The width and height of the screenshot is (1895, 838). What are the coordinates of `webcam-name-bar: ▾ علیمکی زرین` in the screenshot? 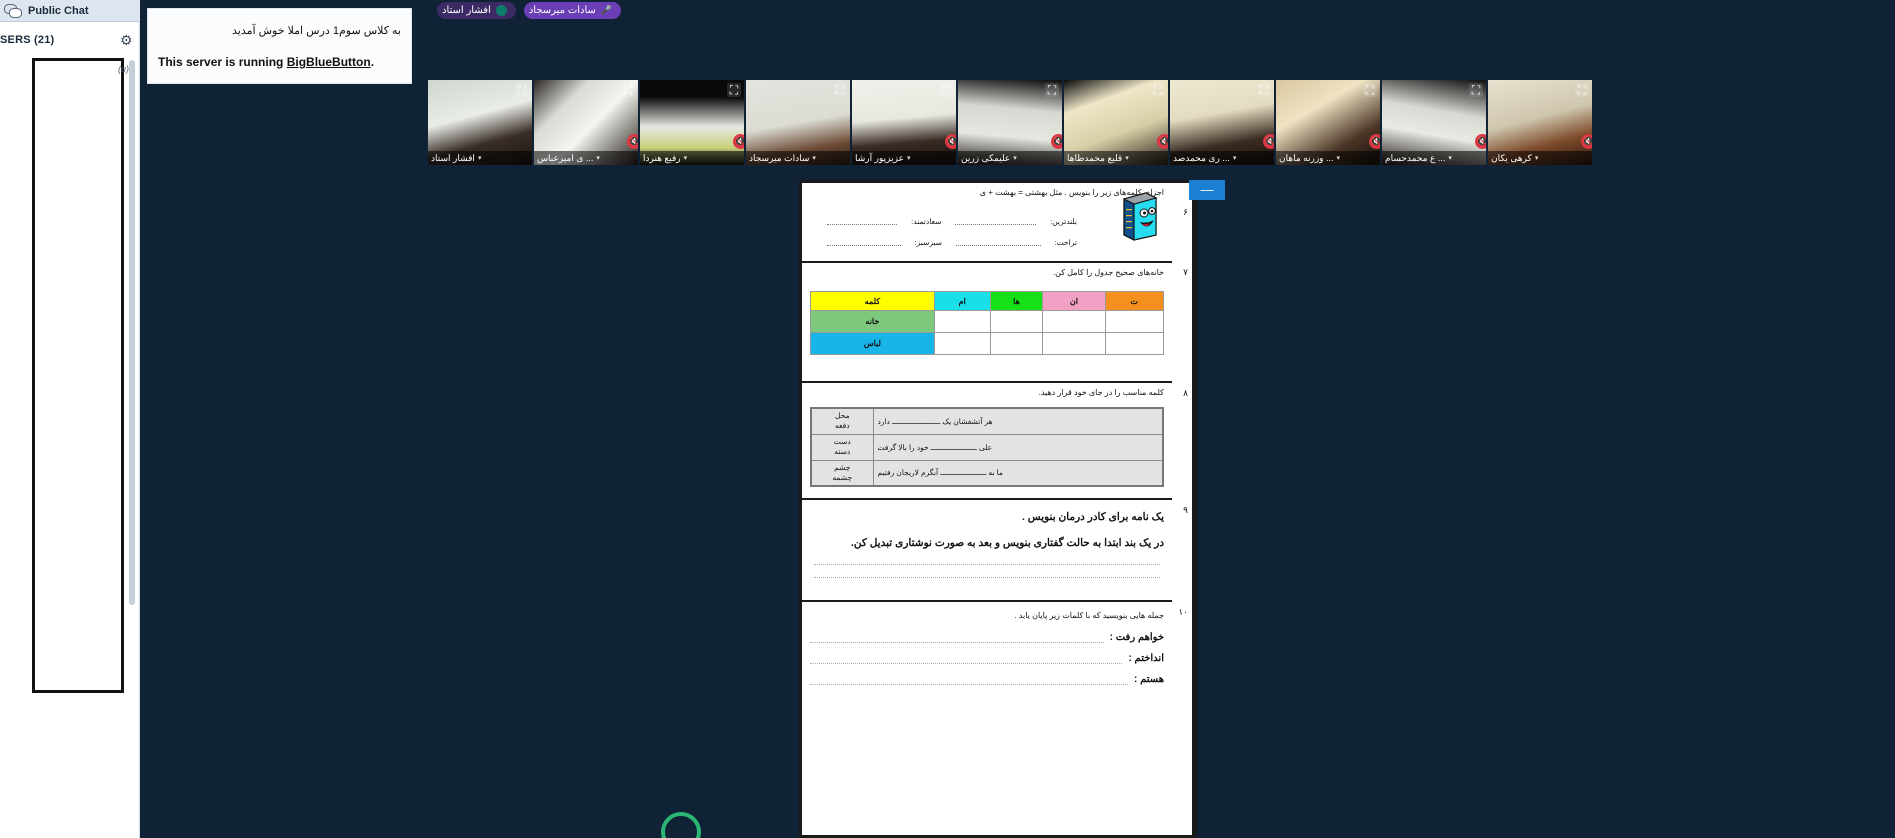 It's located at (1010, 158).